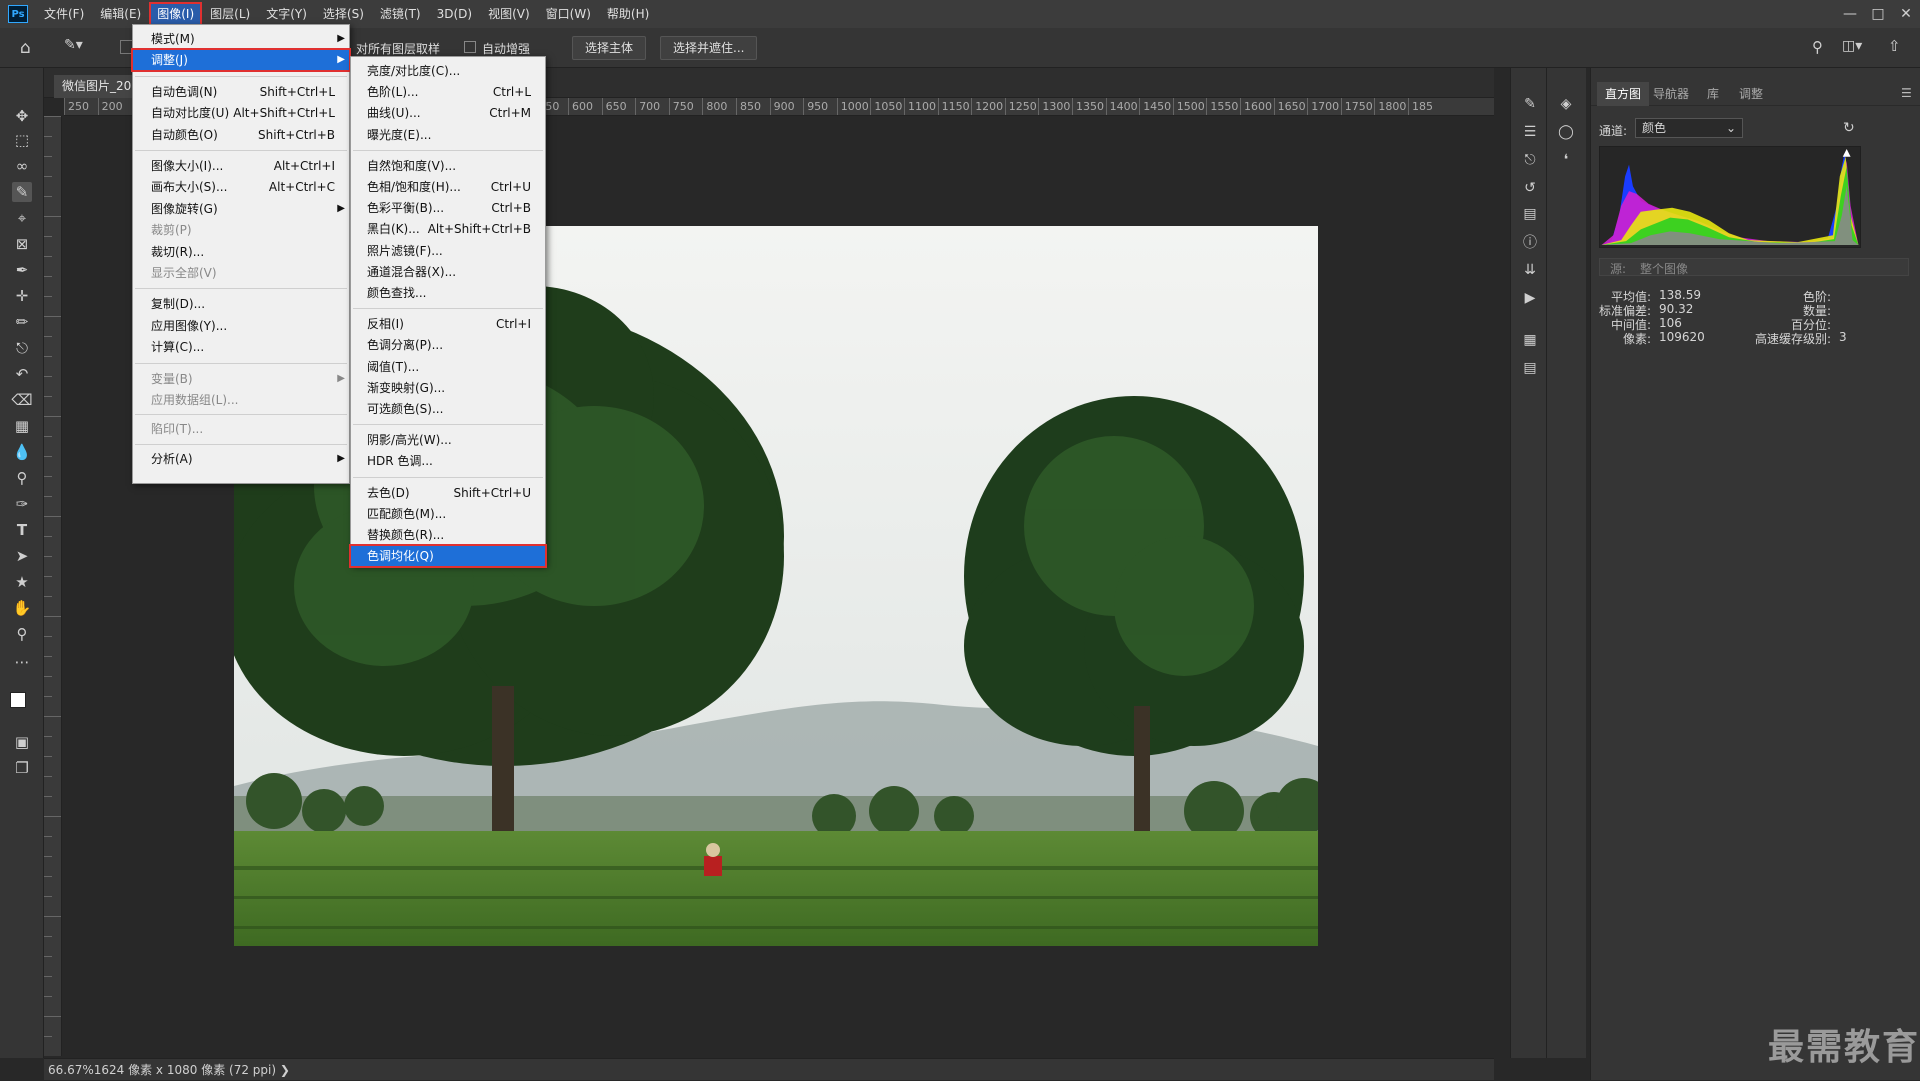  Describe the element at coordinates (1849, 128) in the screenshot. I see `refresh-icon: ↻` at that location.